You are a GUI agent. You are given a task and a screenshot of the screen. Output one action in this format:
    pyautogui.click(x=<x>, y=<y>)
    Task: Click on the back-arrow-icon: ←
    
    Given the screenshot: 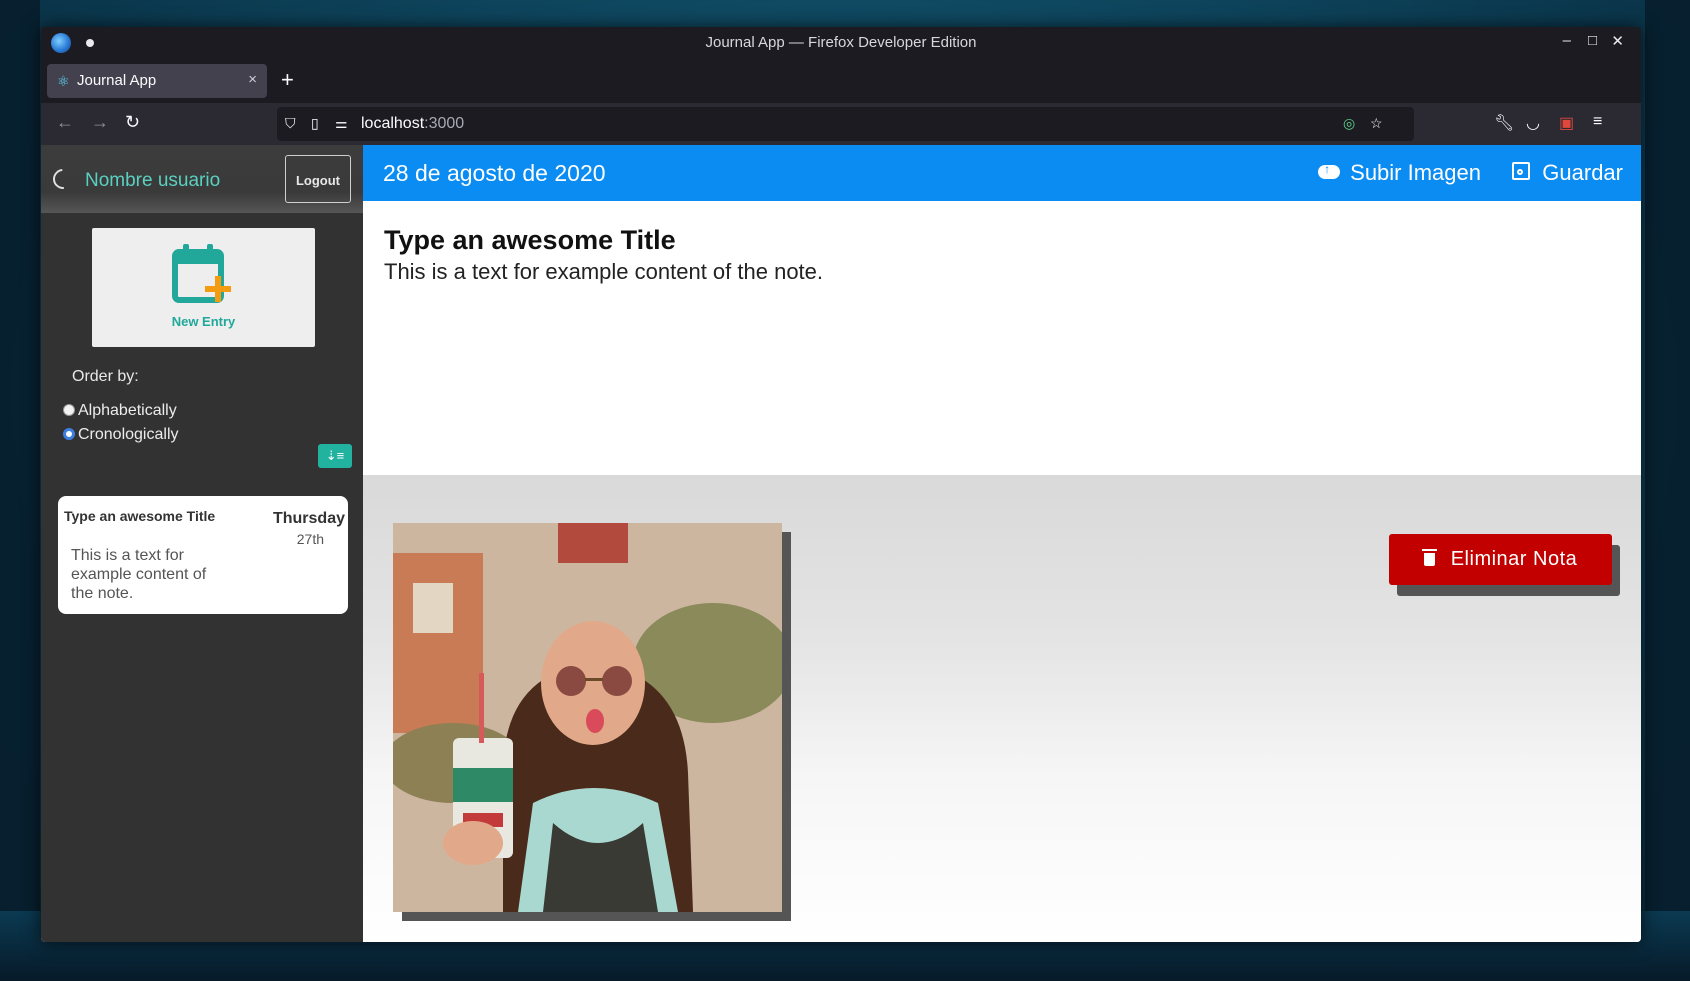 What is the action you would take?
    pyautogui.click(x=65, y=122)
    